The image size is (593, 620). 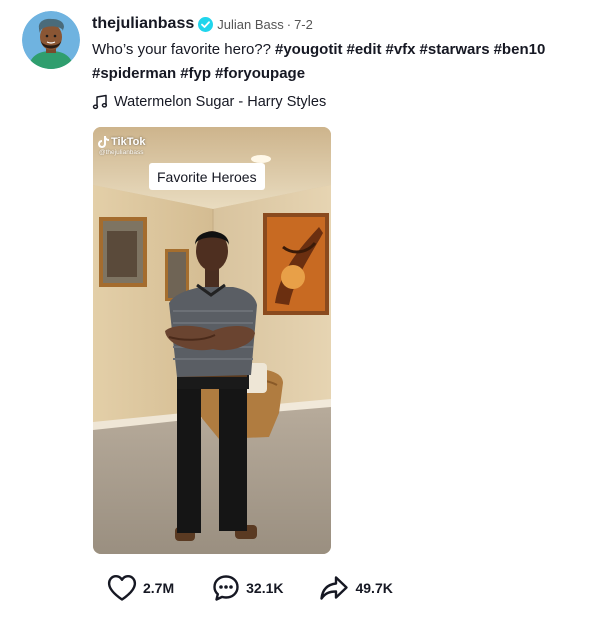 What do you see at coordinates (374, 588) in the screenshot?
I see `share-count: 49.7K` at bounding box center [374, 588].